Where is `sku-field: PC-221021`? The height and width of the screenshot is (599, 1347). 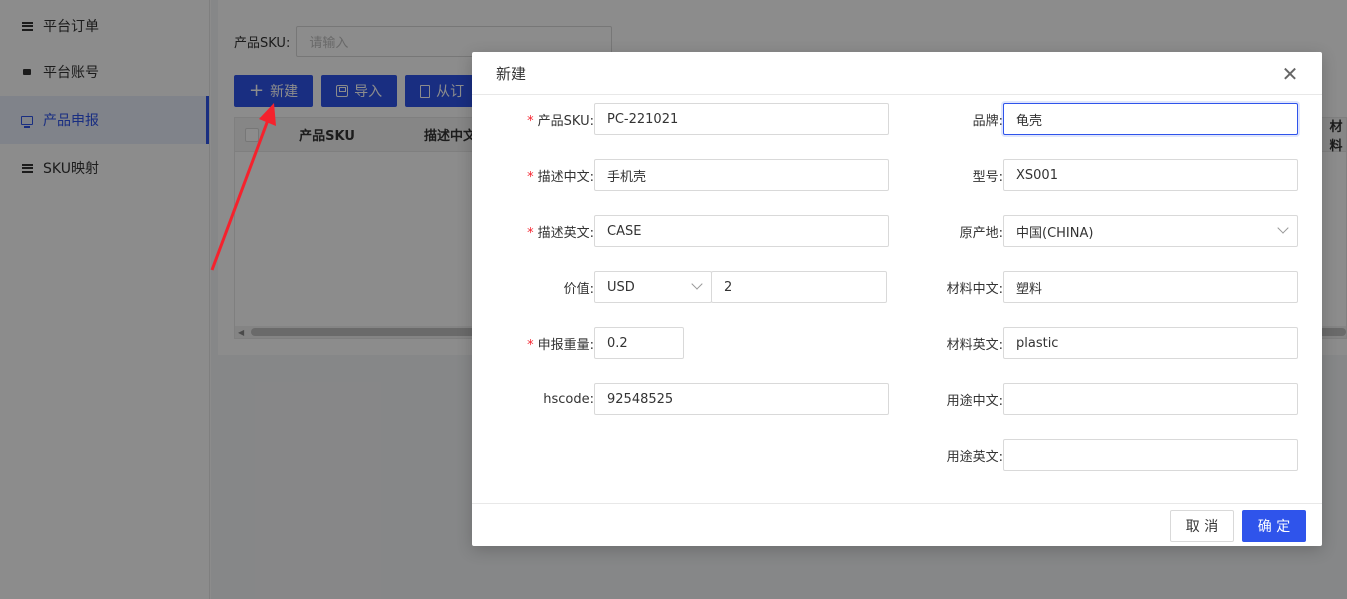 sku-field: PC-221021 is located at coordinates (741, 119).